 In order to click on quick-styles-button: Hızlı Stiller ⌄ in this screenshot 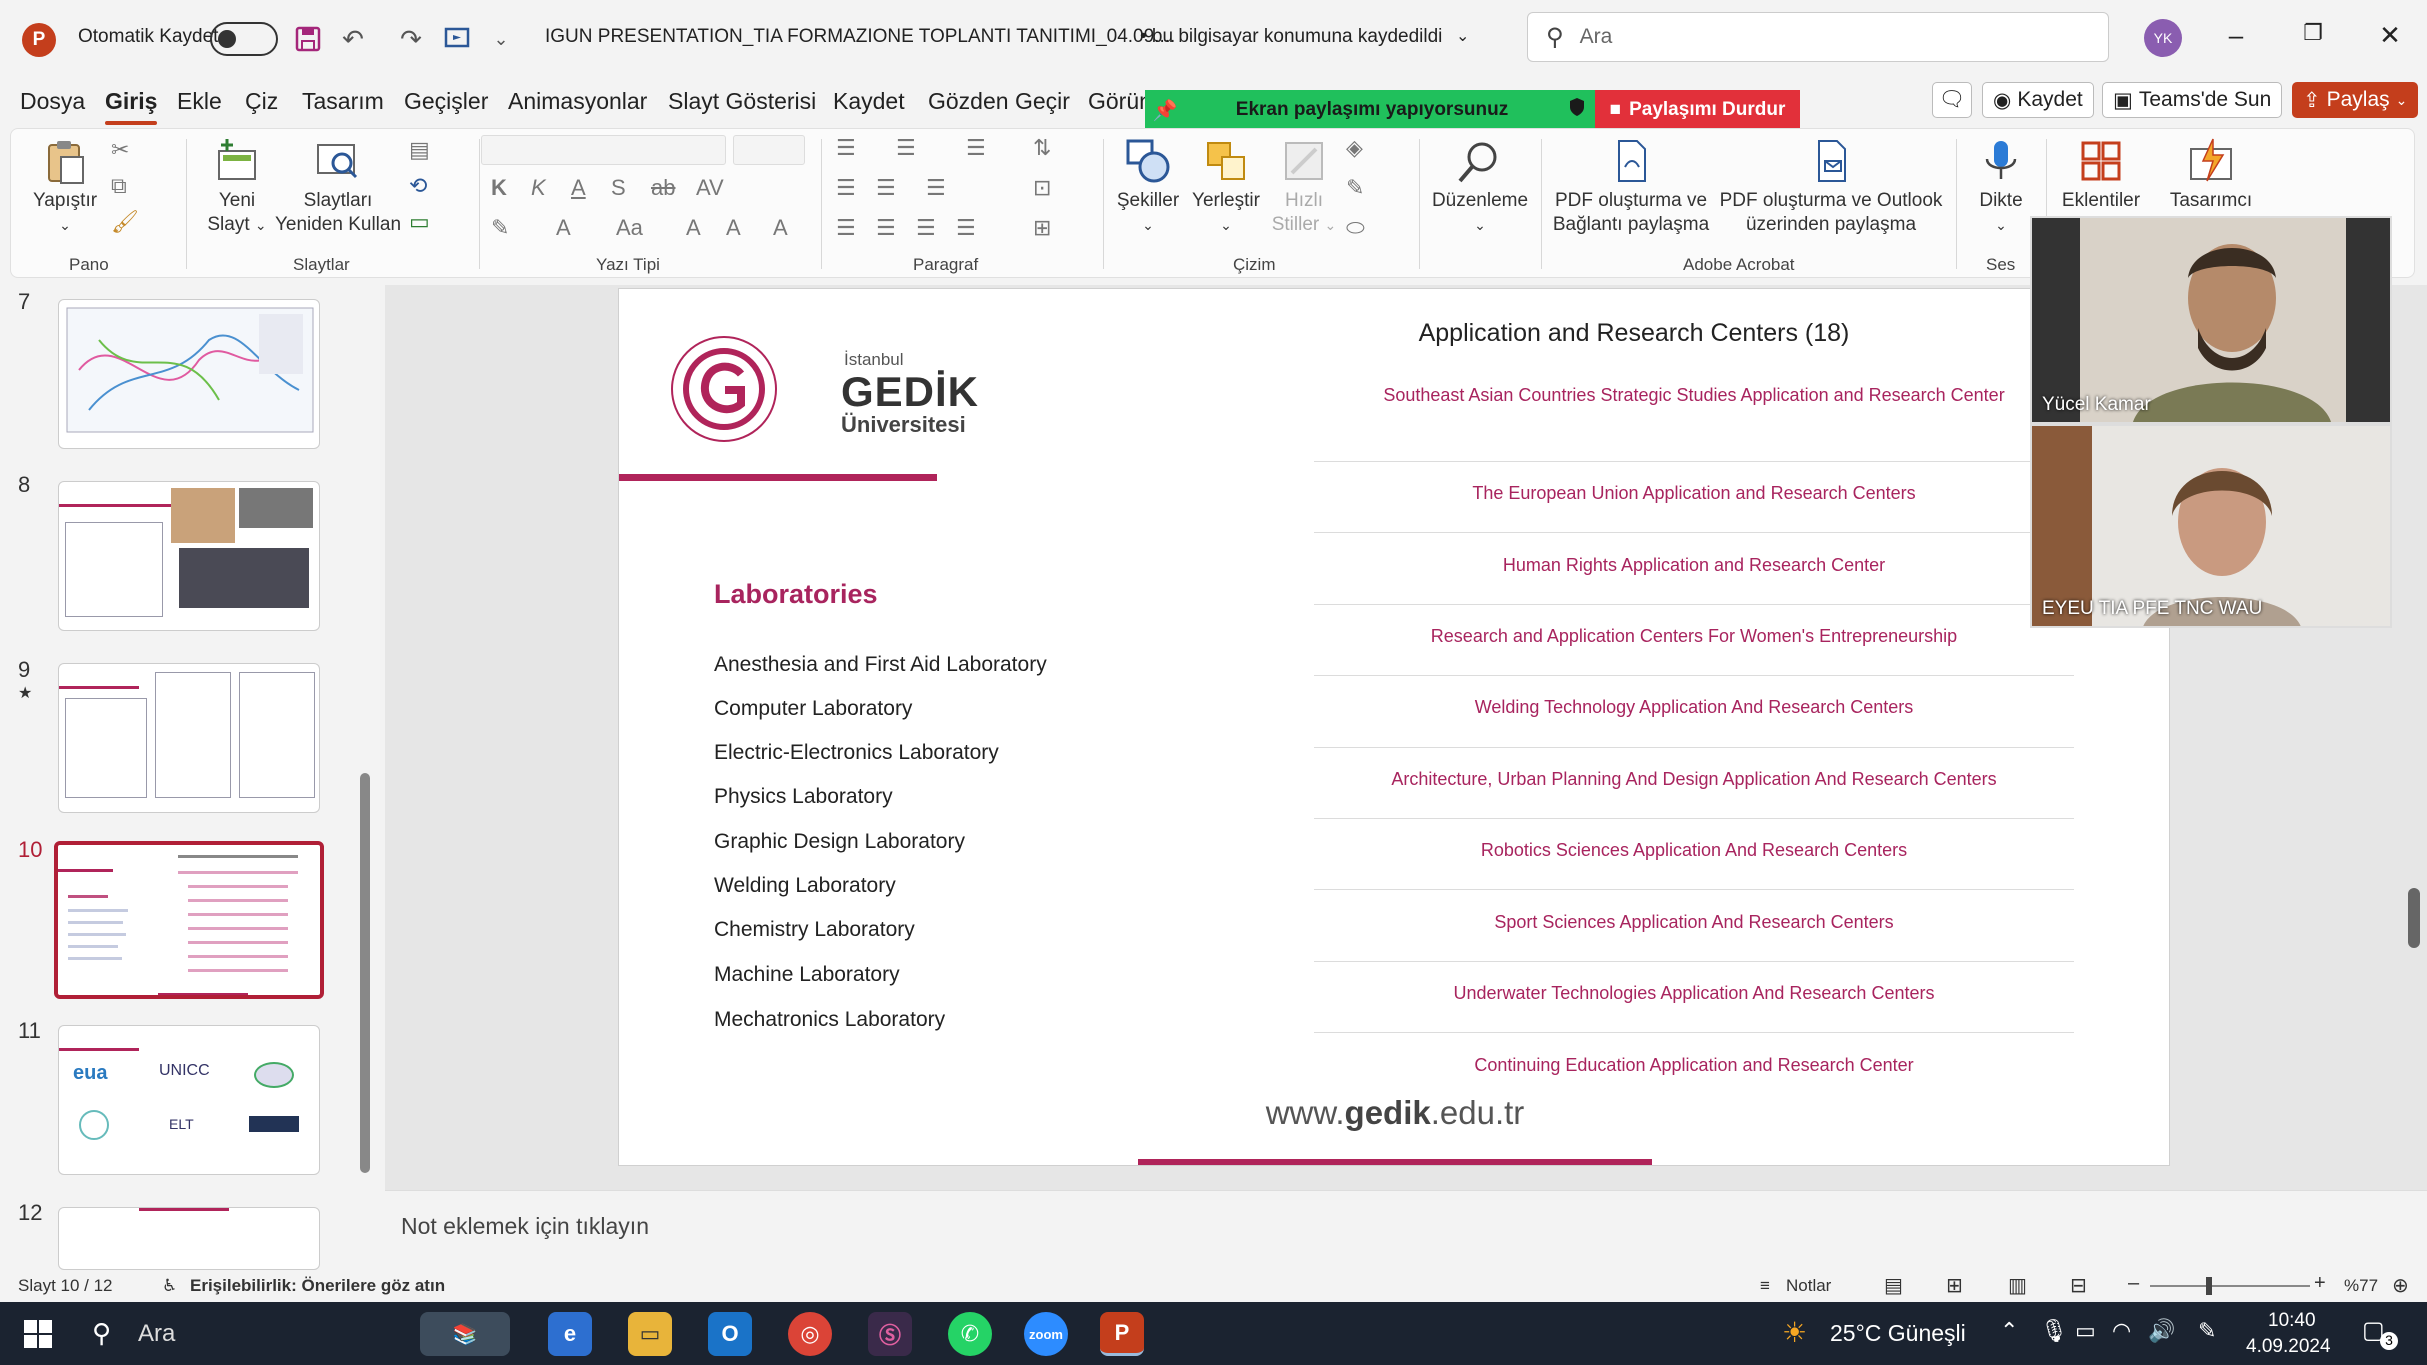, I will do `click(1304, 187)`.